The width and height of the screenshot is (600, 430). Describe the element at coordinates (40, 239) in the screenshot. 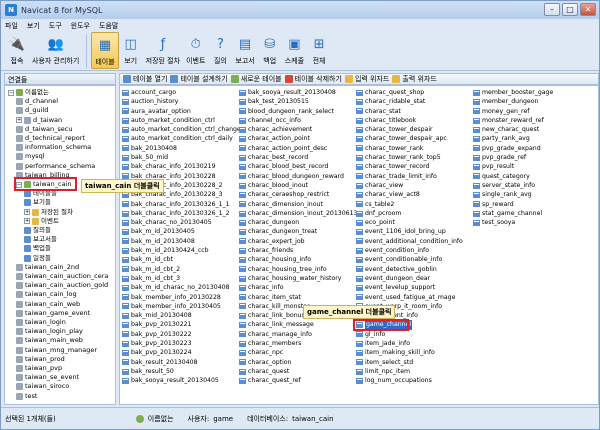

I see `tree-item: 보고서들` at that location.